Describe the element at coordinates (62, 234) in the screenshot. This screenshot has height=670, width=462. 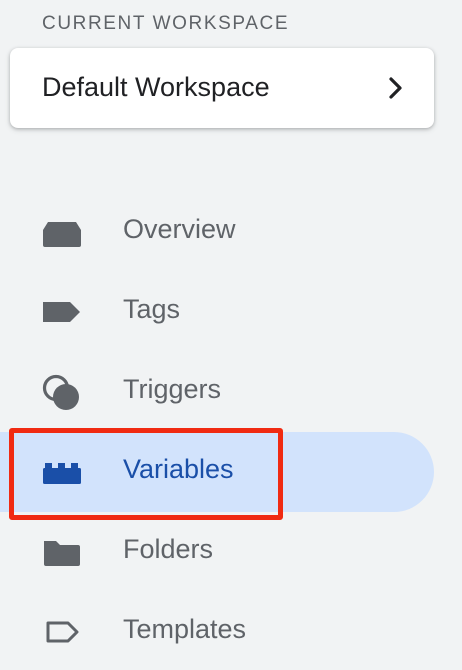
I see `overview-icon` at that location.